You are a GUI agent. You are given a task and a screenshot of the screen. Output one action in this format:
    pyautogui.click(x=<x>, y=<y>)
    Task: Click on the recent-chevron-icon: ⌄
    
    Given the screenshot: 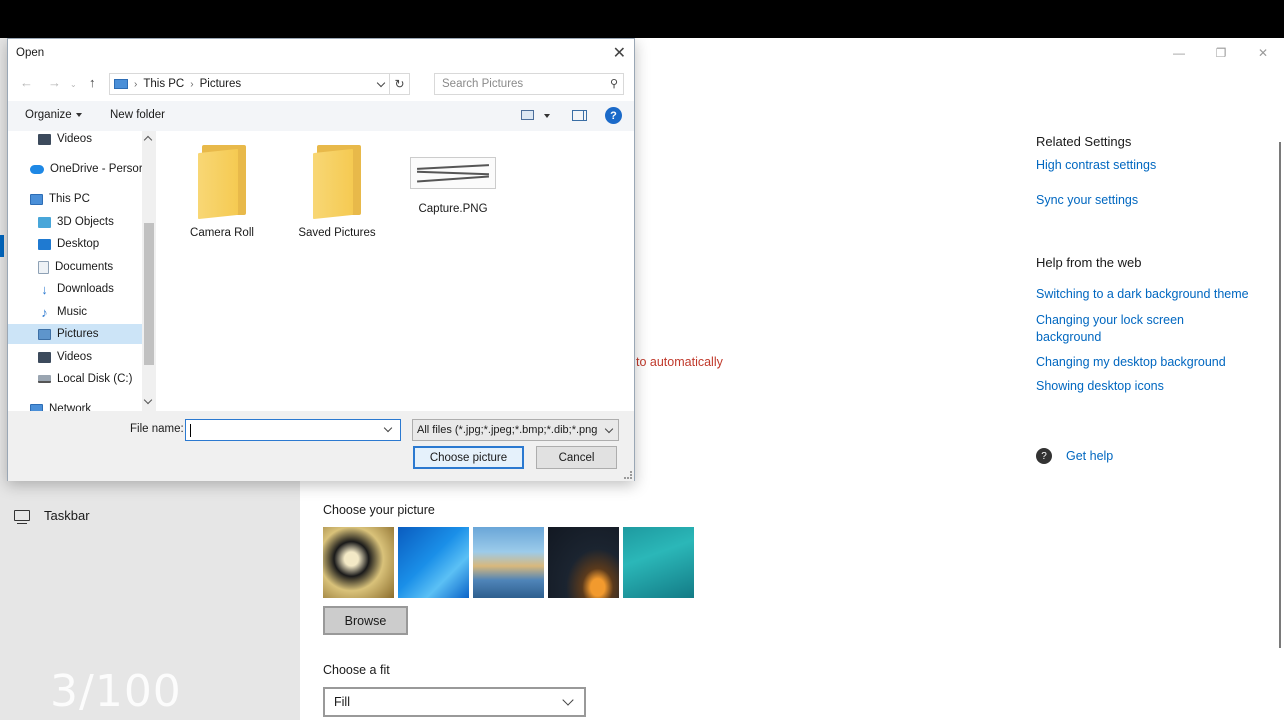 What is the action you would take?
    pyautogui.click(x=73, y=84)
    